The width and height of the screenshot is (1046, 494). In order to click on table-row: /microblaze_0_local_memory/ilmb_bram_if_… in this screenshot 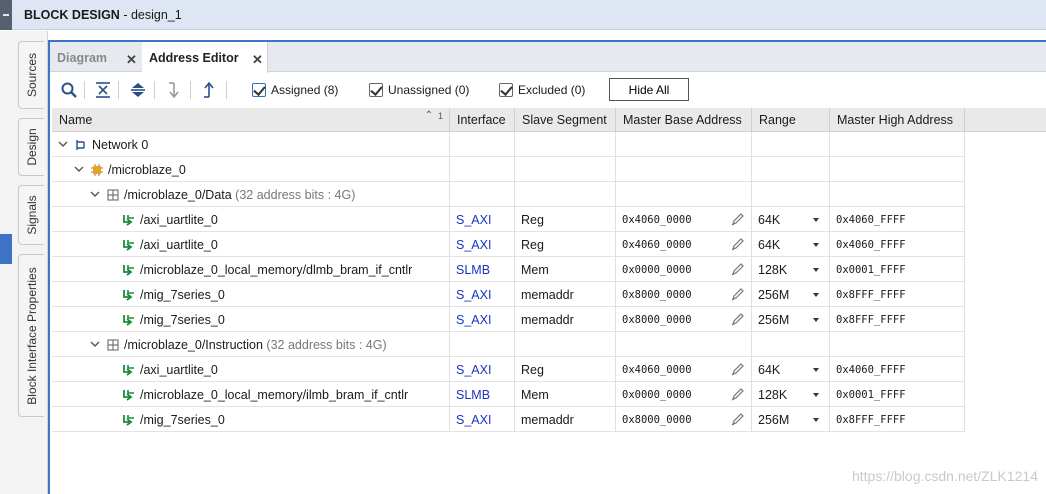, I will do `click(508, 394)`.